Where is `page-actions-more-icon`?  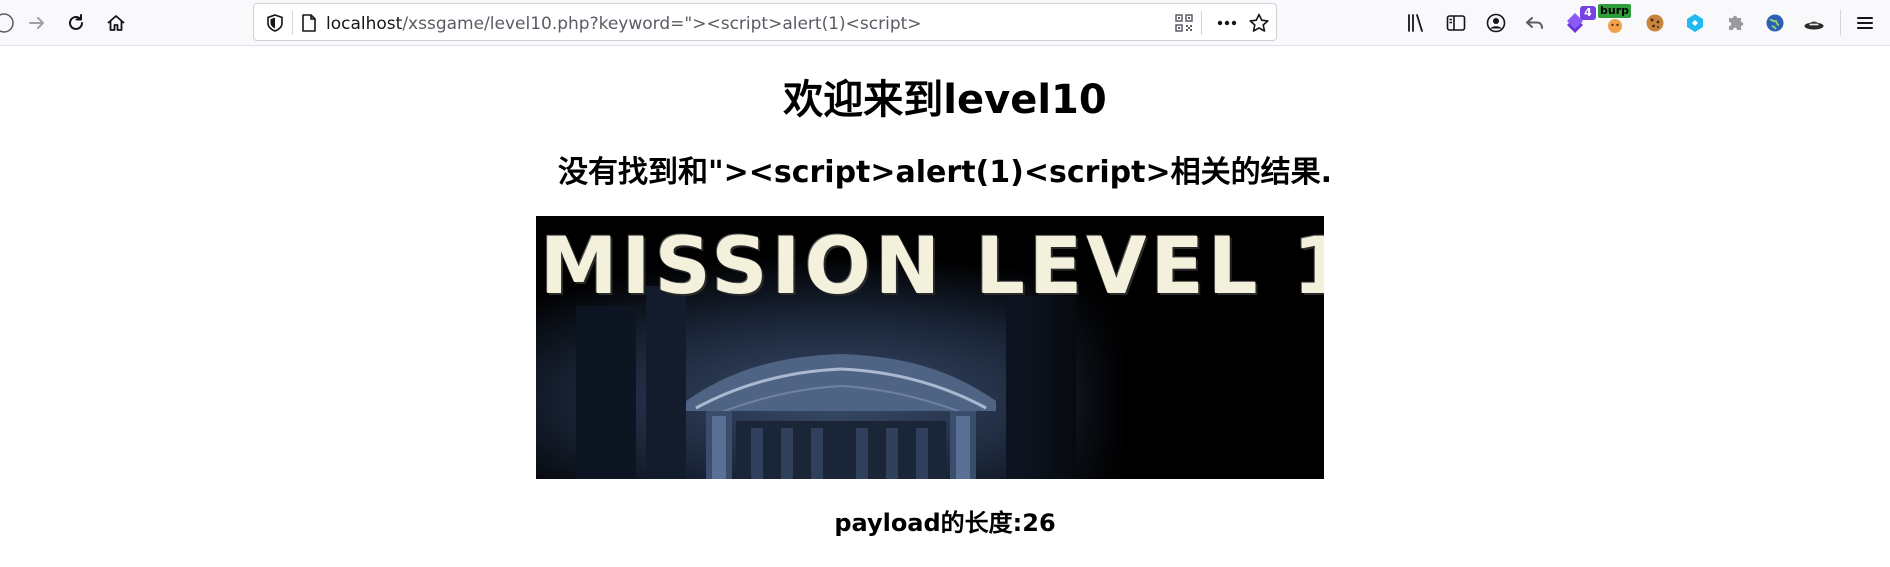 page-actions-more-icon is located at coordinates (1227, 23).